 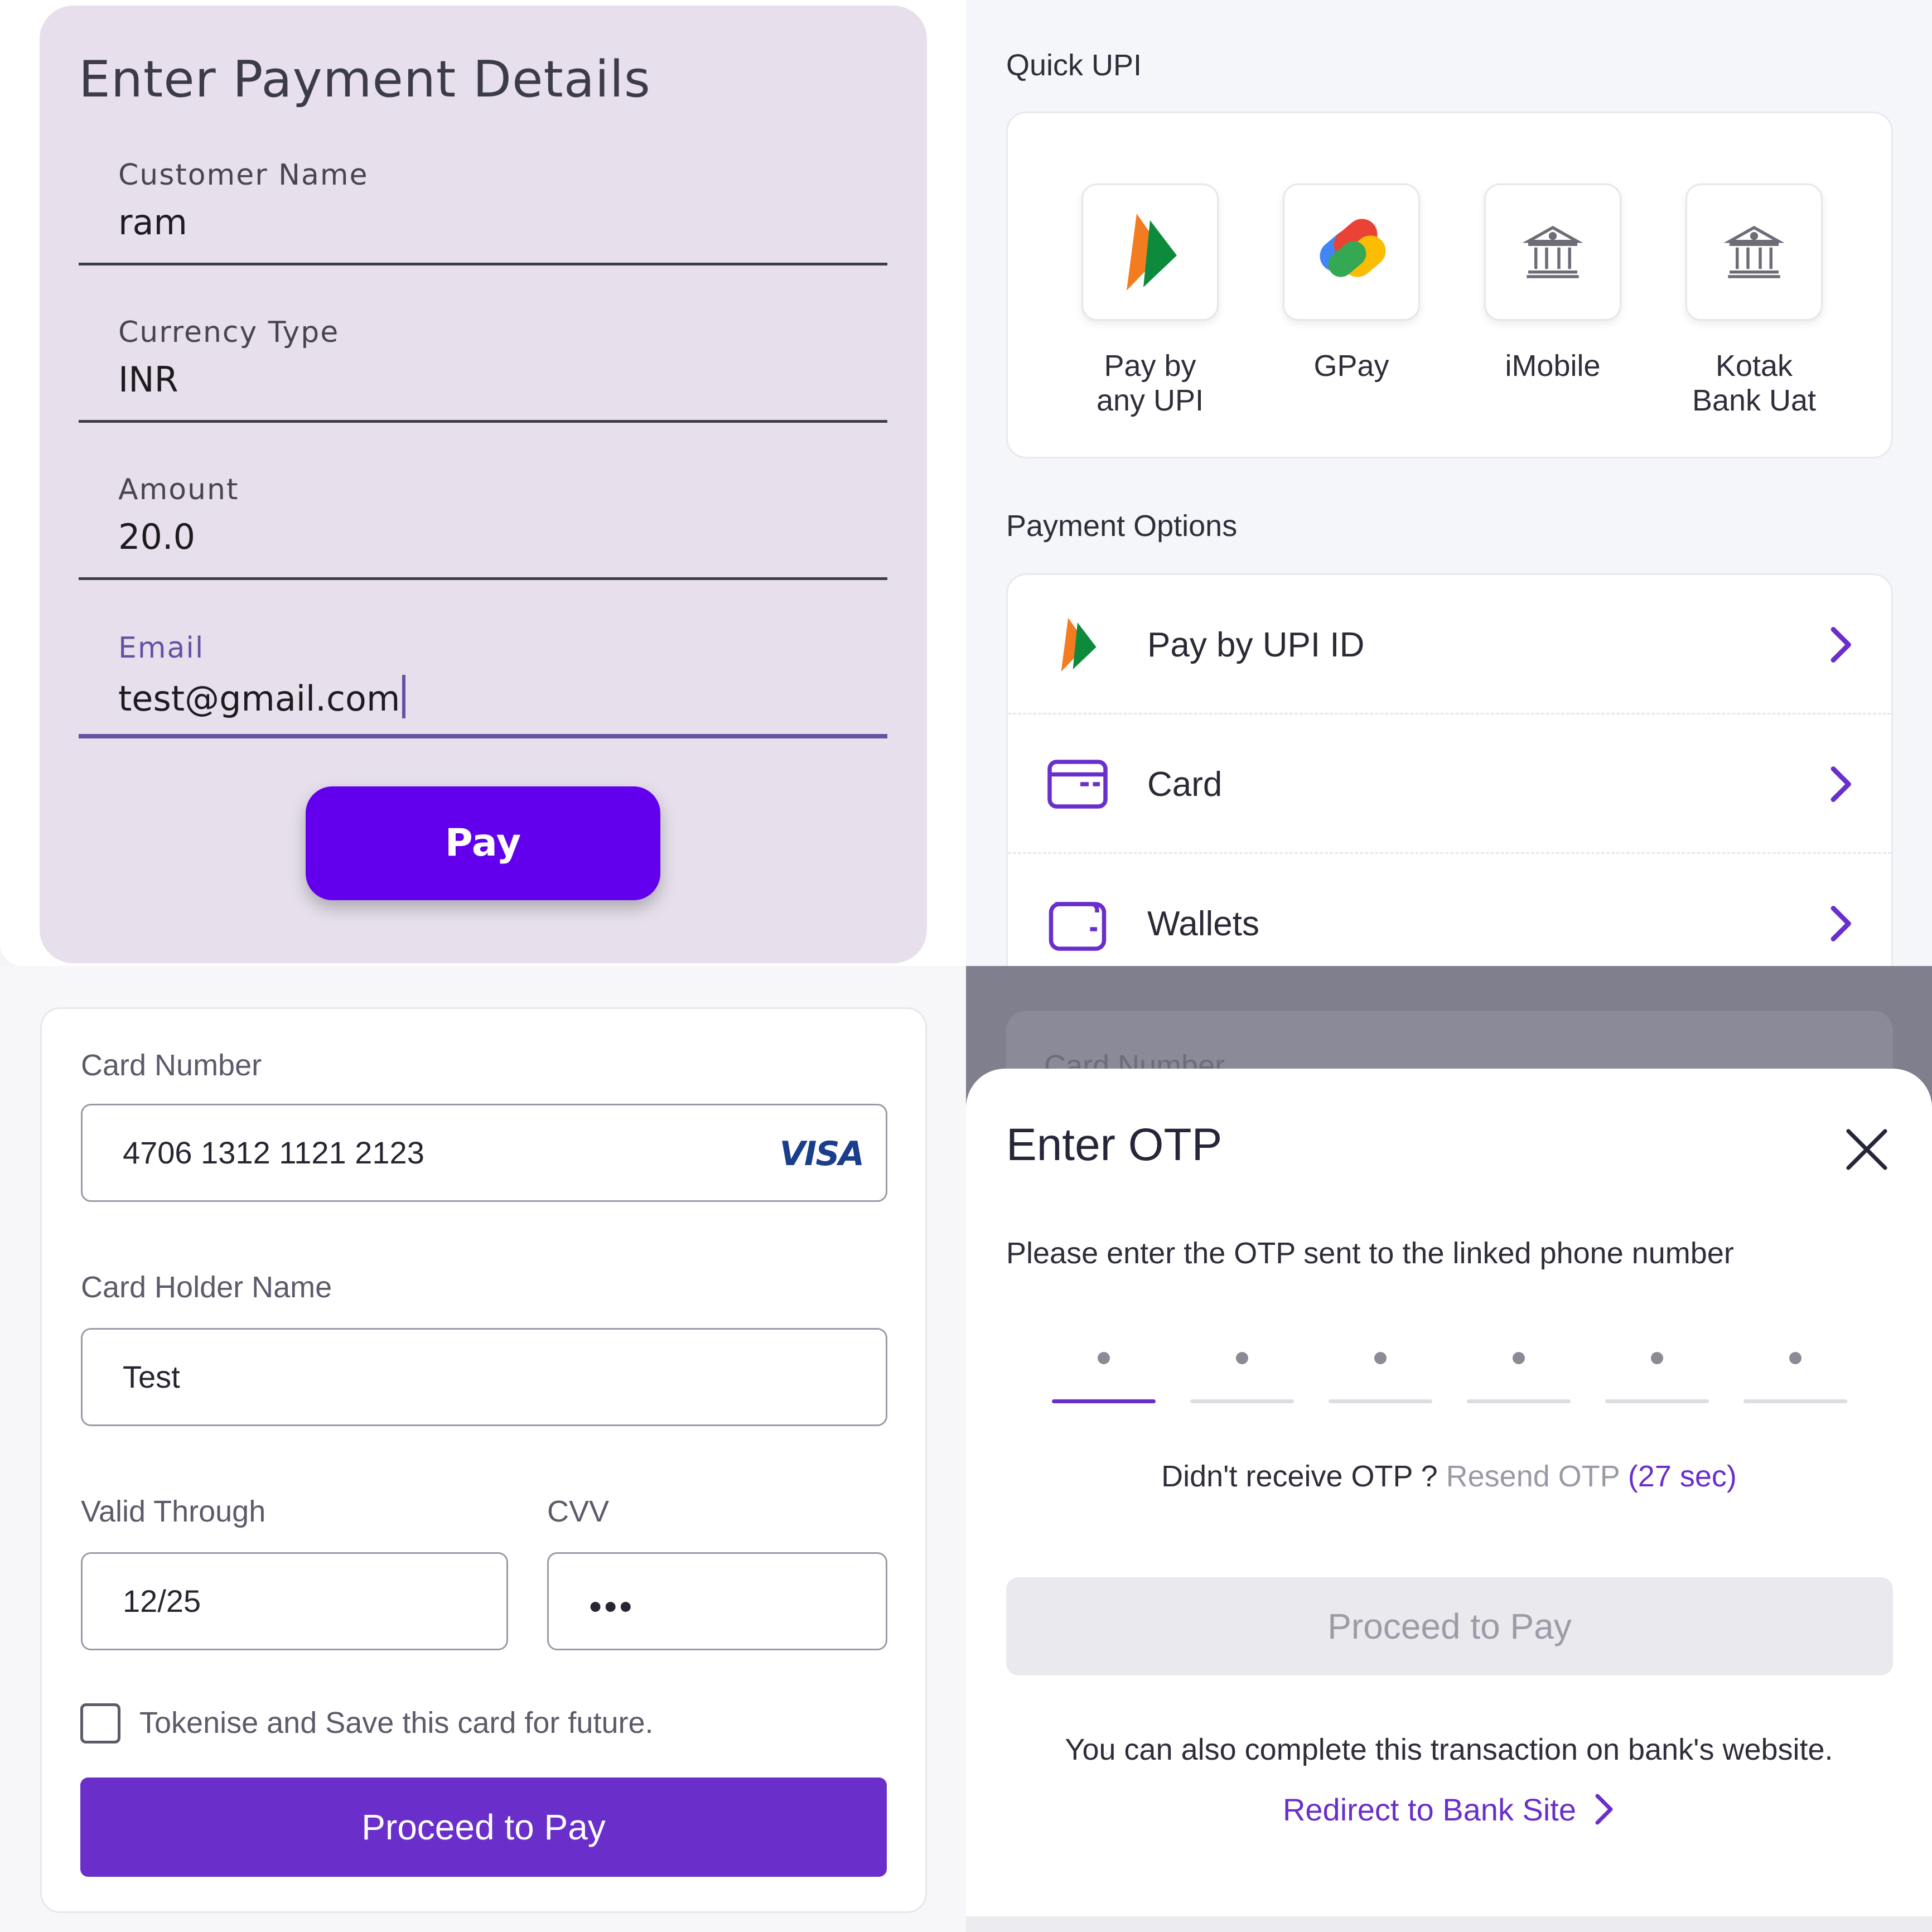 What do you see at coordinates (1353, 248) in the screenshot?
I see `gpay-icon` at bounding box center [1353, 248].